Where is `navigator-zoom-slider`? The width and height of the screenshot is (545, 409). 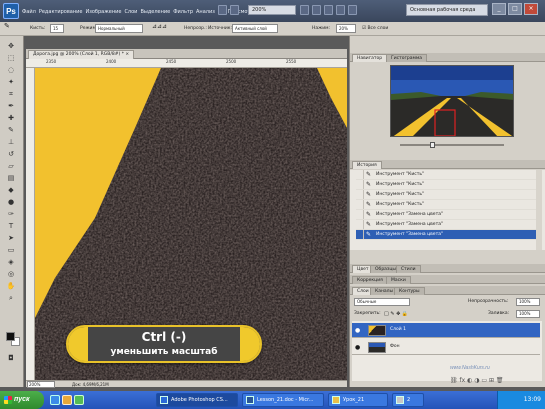
navigator-zoom-slider is located at coordinates (452, 145).